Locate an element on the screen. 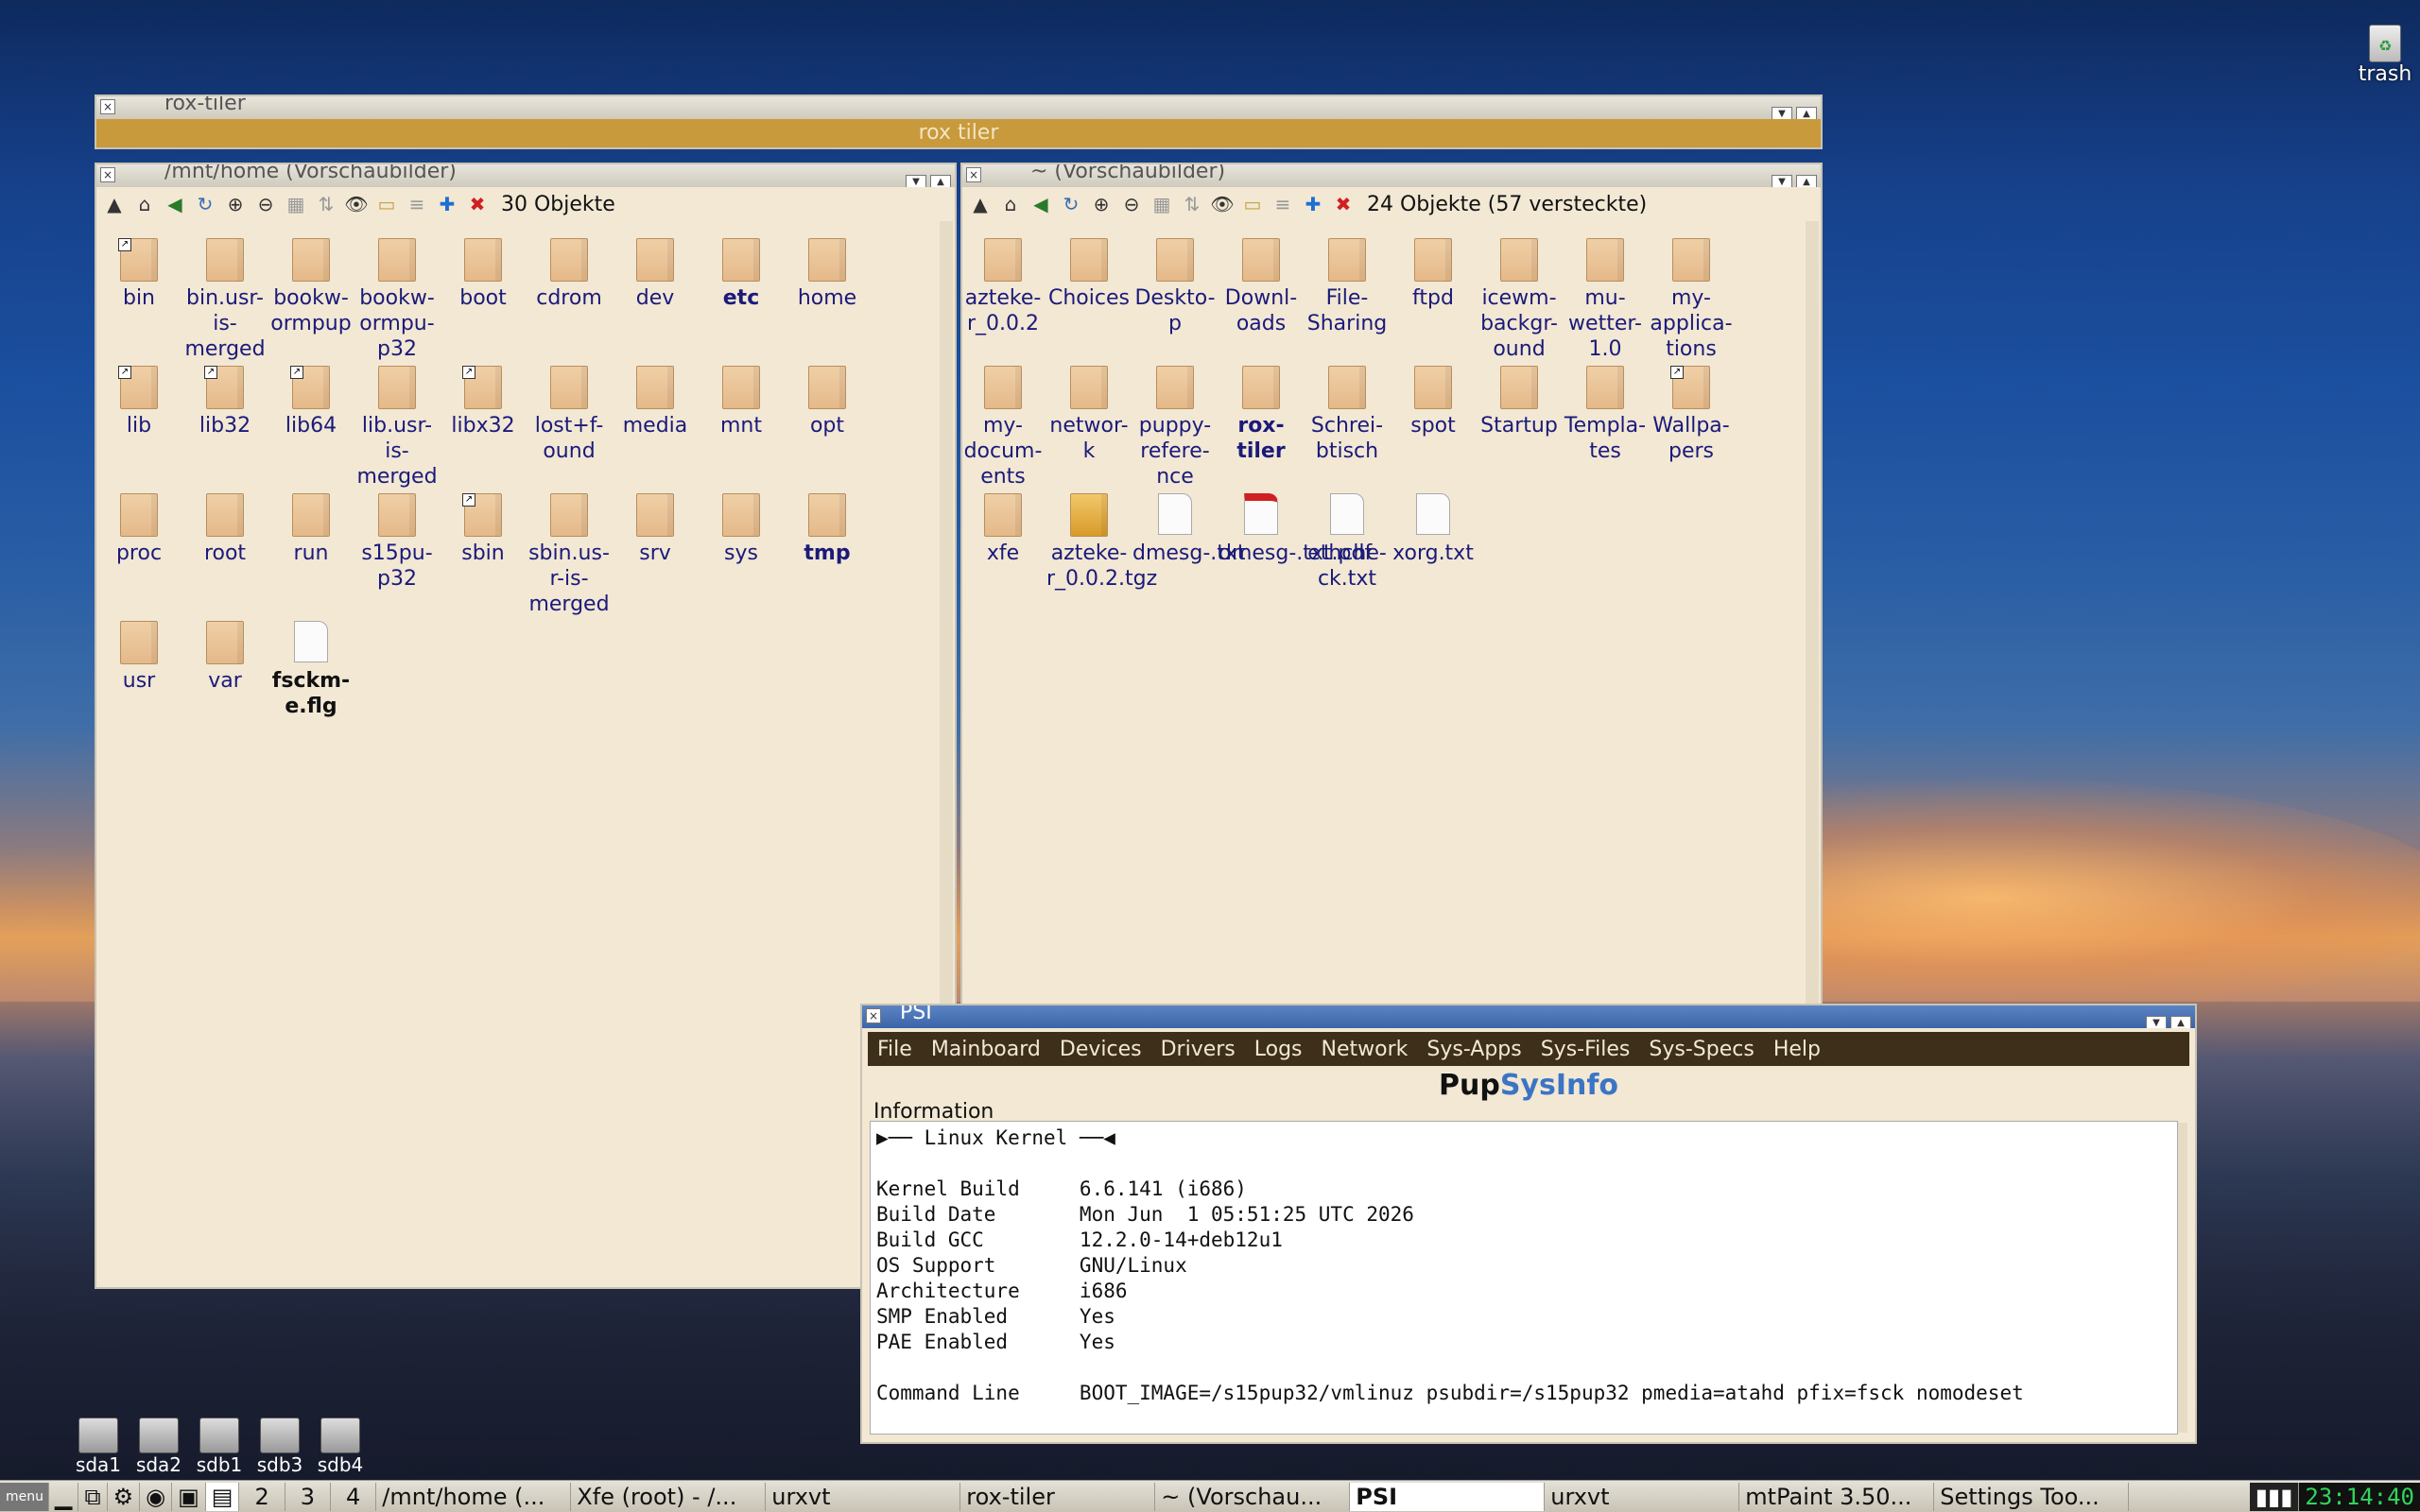 The width and height of the screenshot is (2420, 1512). zoom-out-icon: ⊖ is located at coordinates (1131, 204).